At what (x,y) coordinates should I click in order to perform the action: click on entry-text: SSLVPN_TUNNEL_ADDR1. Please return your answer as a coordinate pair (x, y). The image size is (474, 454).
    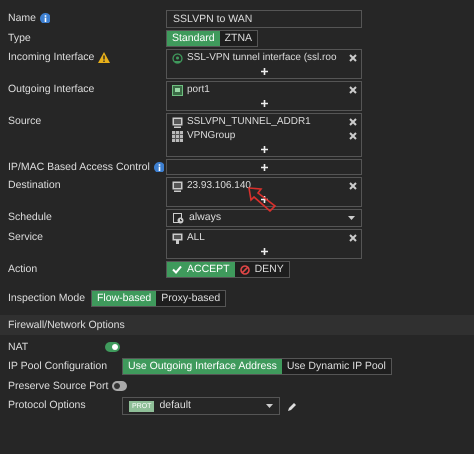
    Looking at the image, I should click on (249, 122).